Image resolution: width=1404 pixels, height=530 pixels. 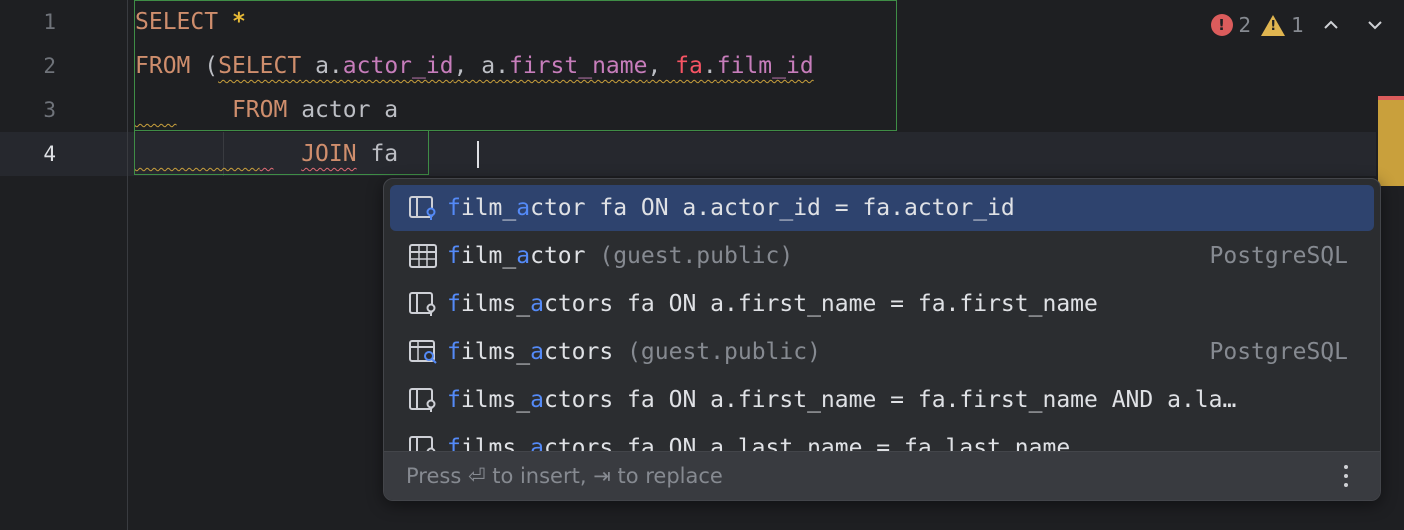 What do you see at coordinates (882, 352) in the screenshot?
I see `completion-item: films_actors (guest.public) PostgreSQL` at bounding box center [882, 352].